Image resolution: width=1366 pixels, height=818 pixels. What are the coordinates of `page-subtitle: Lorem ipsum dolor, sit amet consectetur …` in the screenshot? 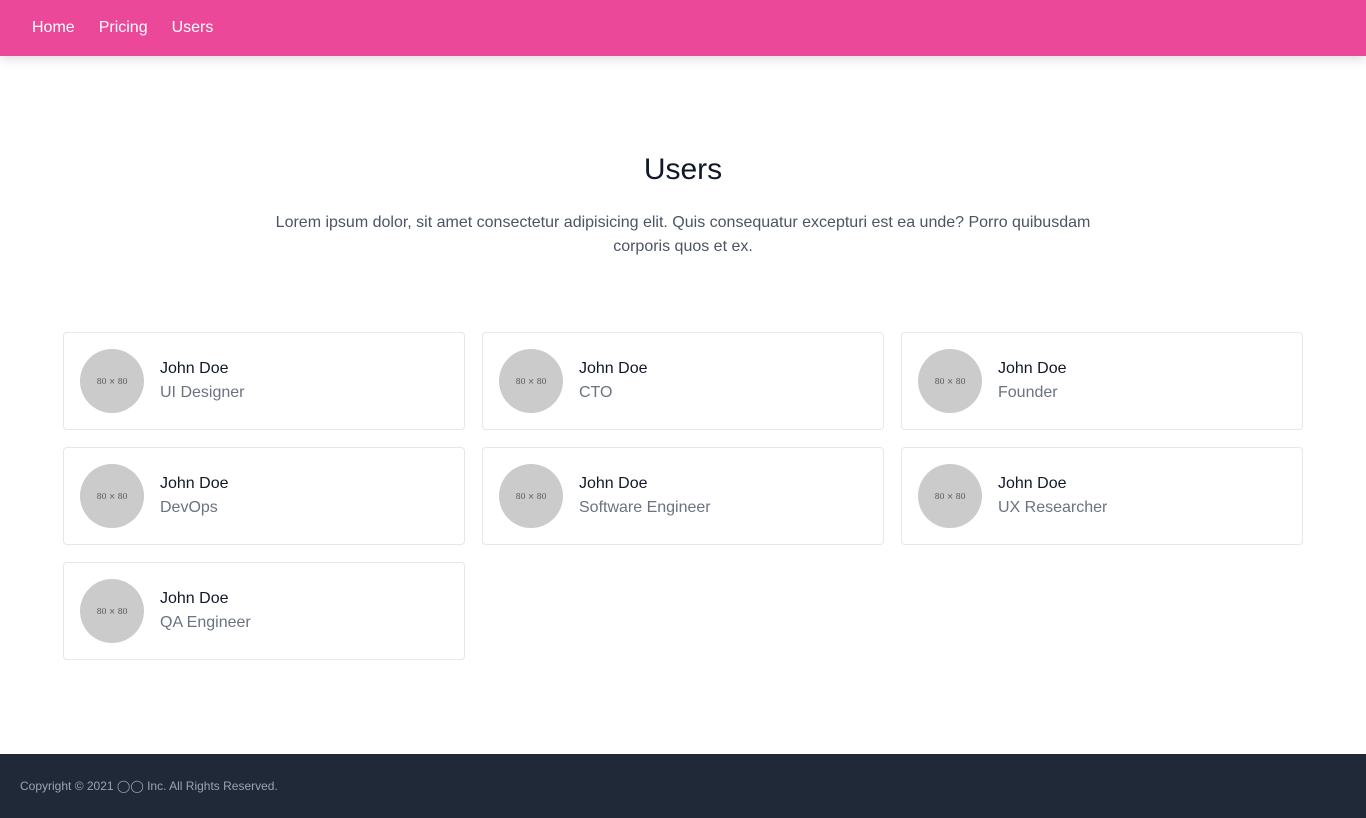 It's located at (683, 234).